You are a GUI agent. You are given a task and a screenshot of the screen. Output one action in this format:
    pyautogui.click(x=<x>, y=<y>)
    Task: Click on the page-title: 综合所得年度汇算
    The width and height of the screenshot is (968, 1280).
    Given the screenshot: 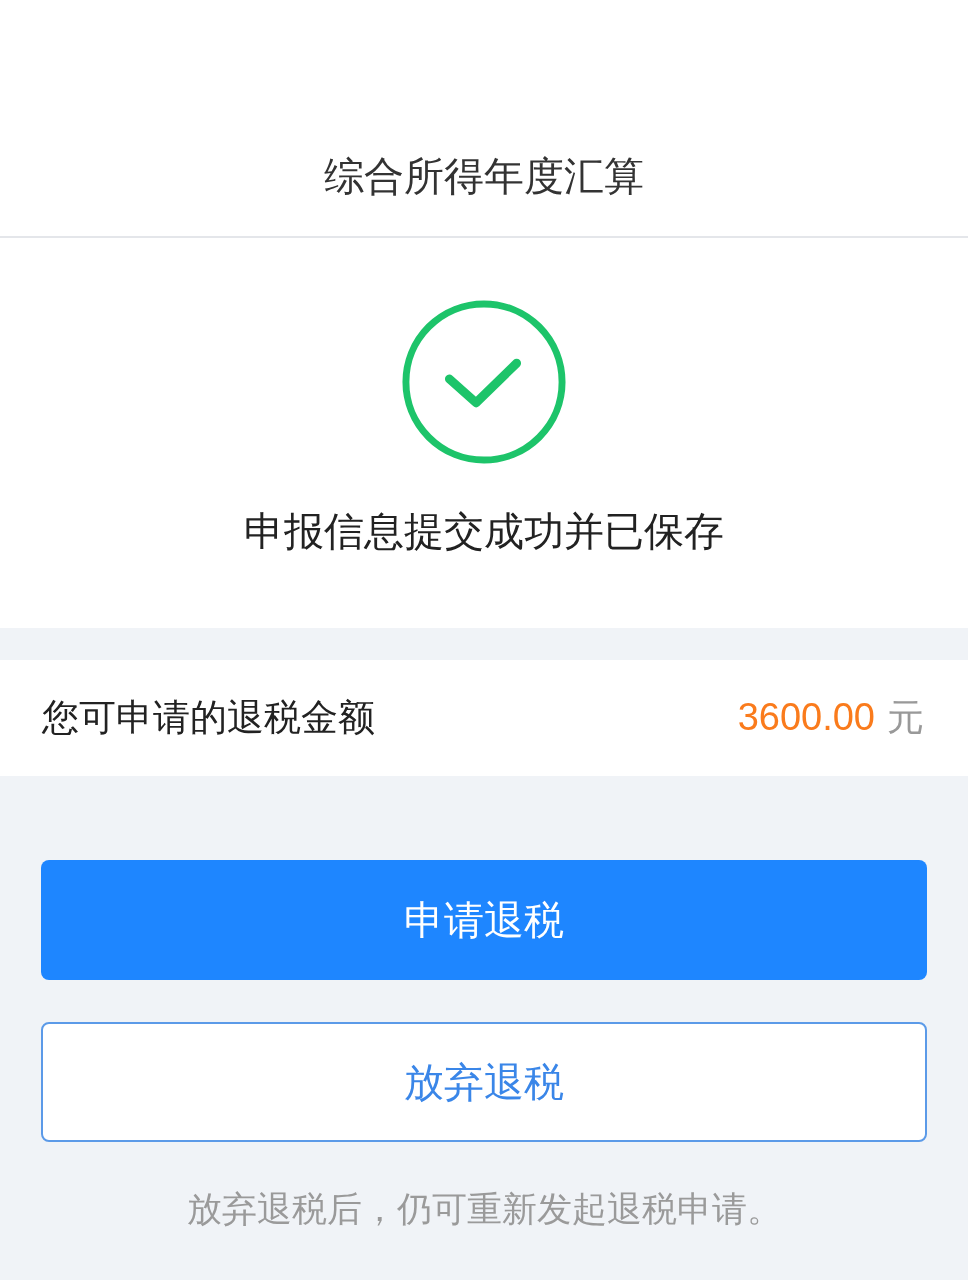 What is the action you would take?
    pyautogui.click(x=484, y=176)
    